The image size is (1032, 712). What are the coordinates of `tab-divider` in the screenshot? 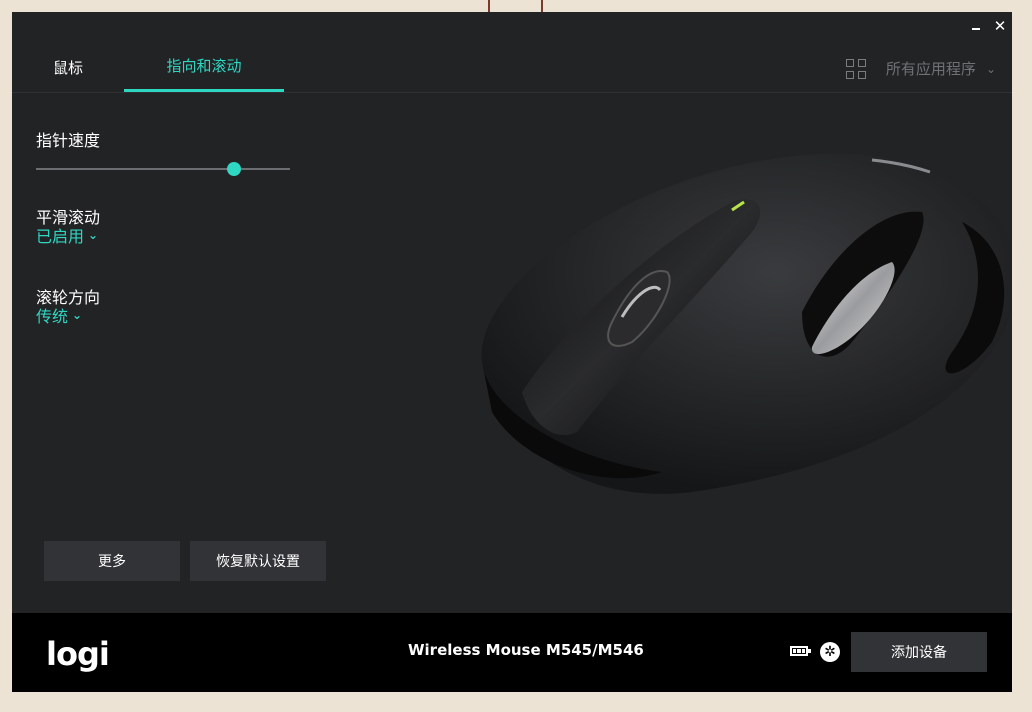 It's located at (512, 92).